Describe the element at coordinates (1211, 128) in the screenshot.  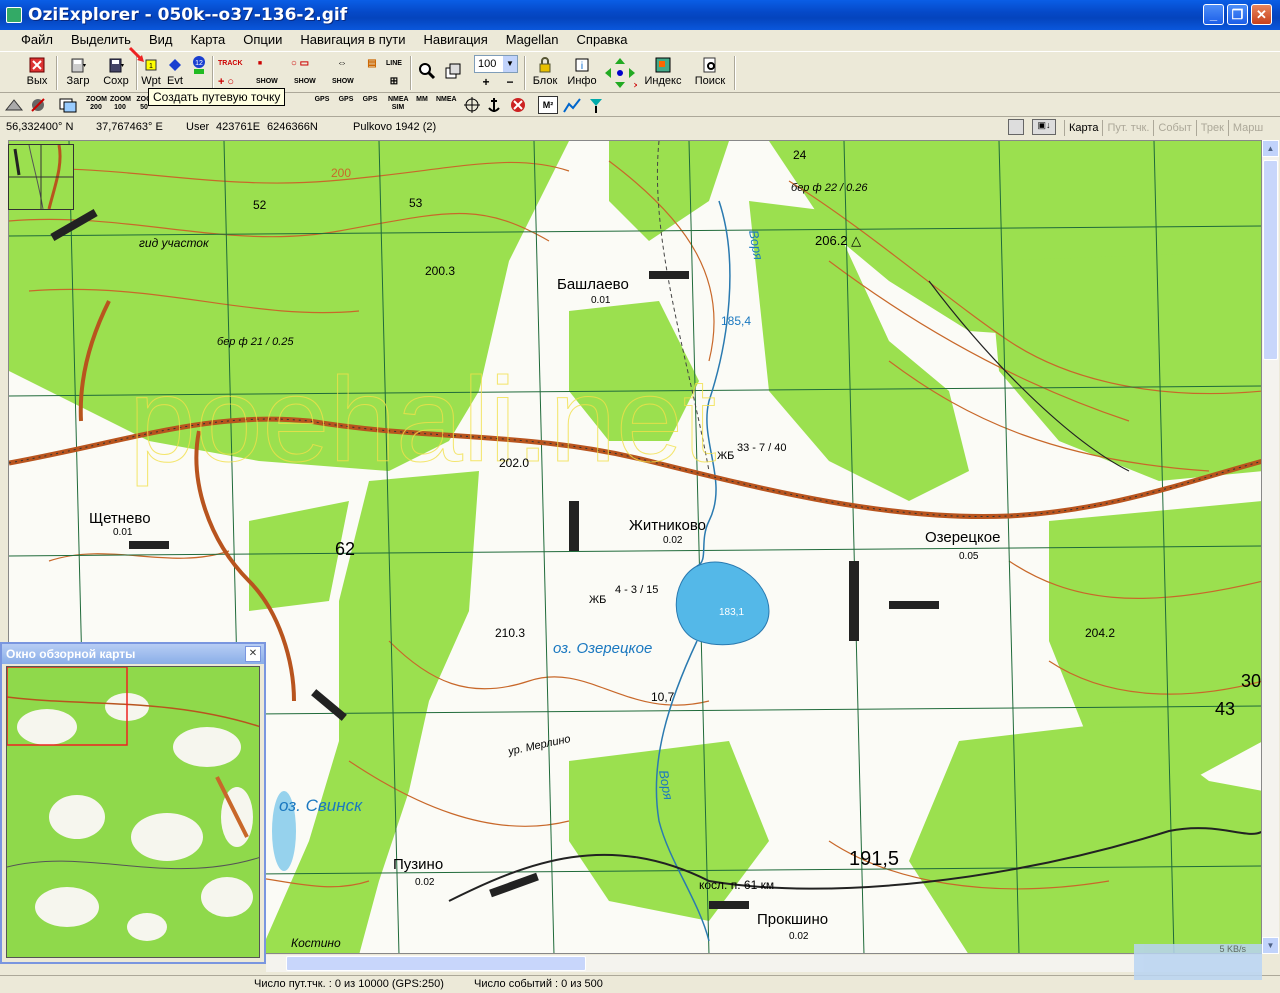
I see `tab-track: Трек` at that location.